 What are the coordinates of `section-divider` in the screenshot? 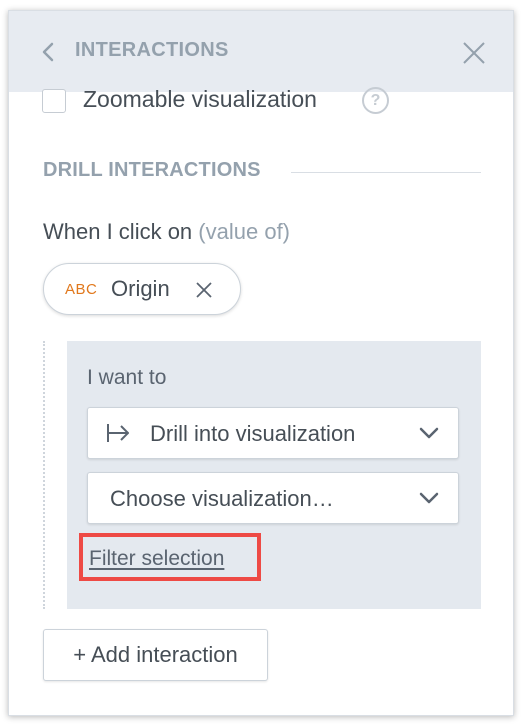 It's located at (386, 172).